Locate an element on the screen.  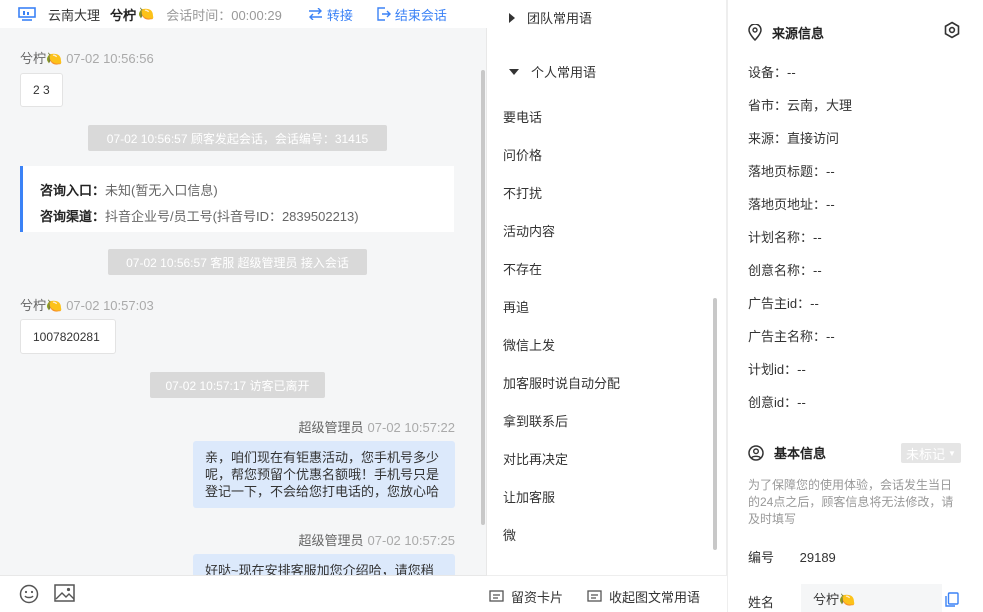
caret-down-icon is located at coordinates (514, 71).